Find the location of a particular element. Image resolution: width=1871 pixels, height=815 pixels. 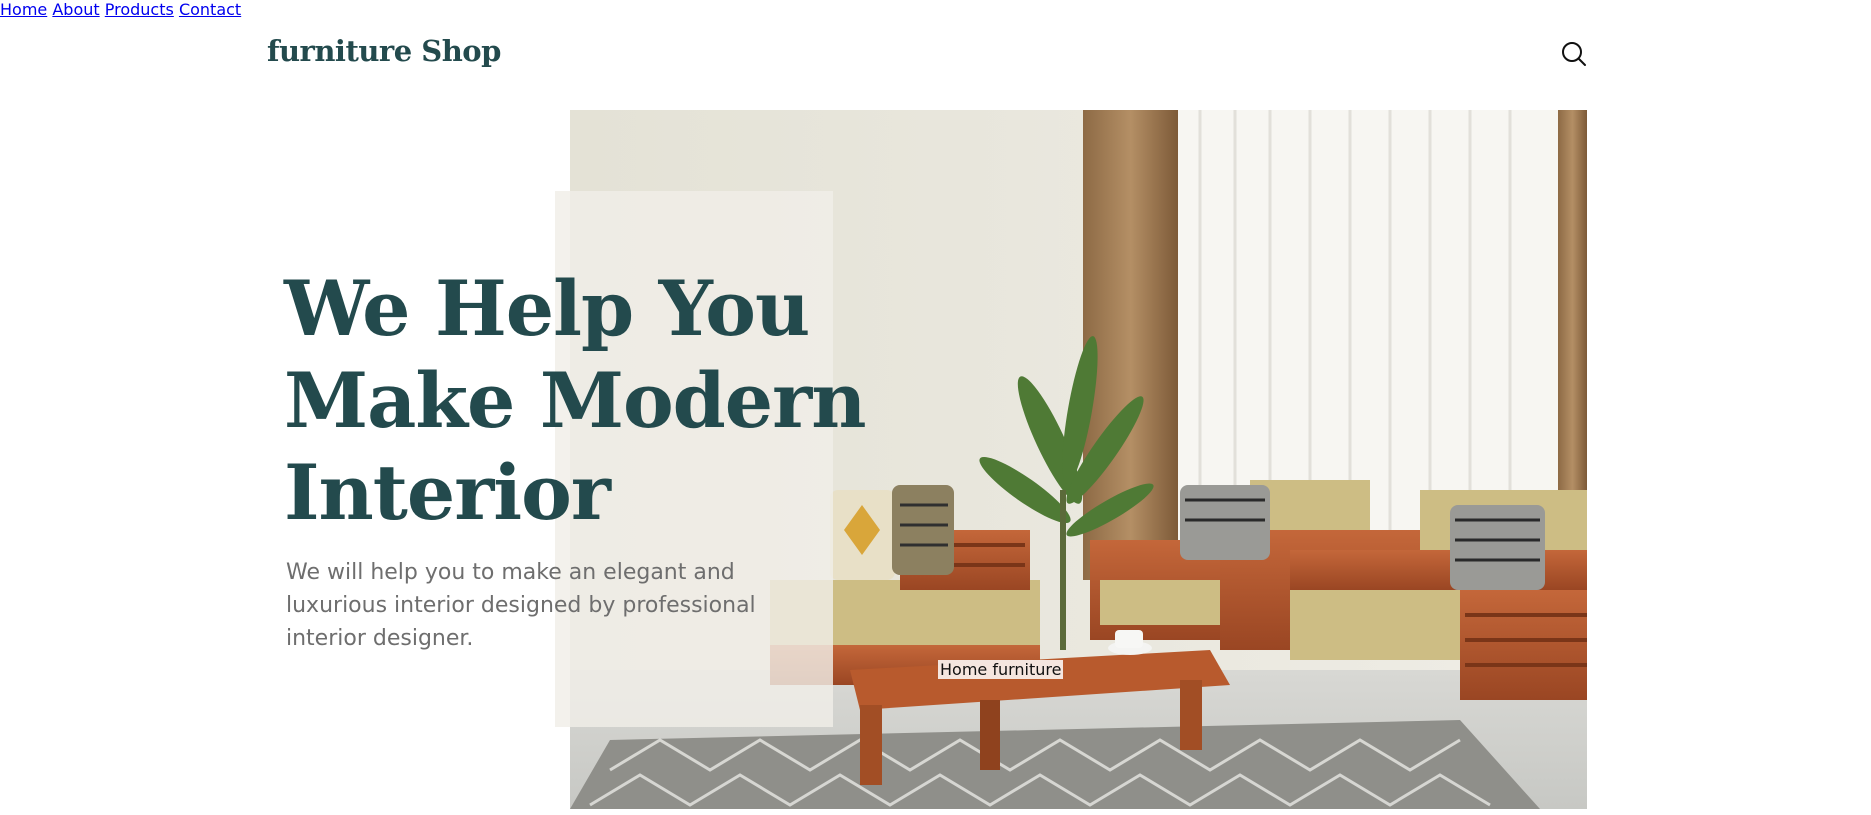

headline-line-1: We Help You is located at coordinates (547, 308).